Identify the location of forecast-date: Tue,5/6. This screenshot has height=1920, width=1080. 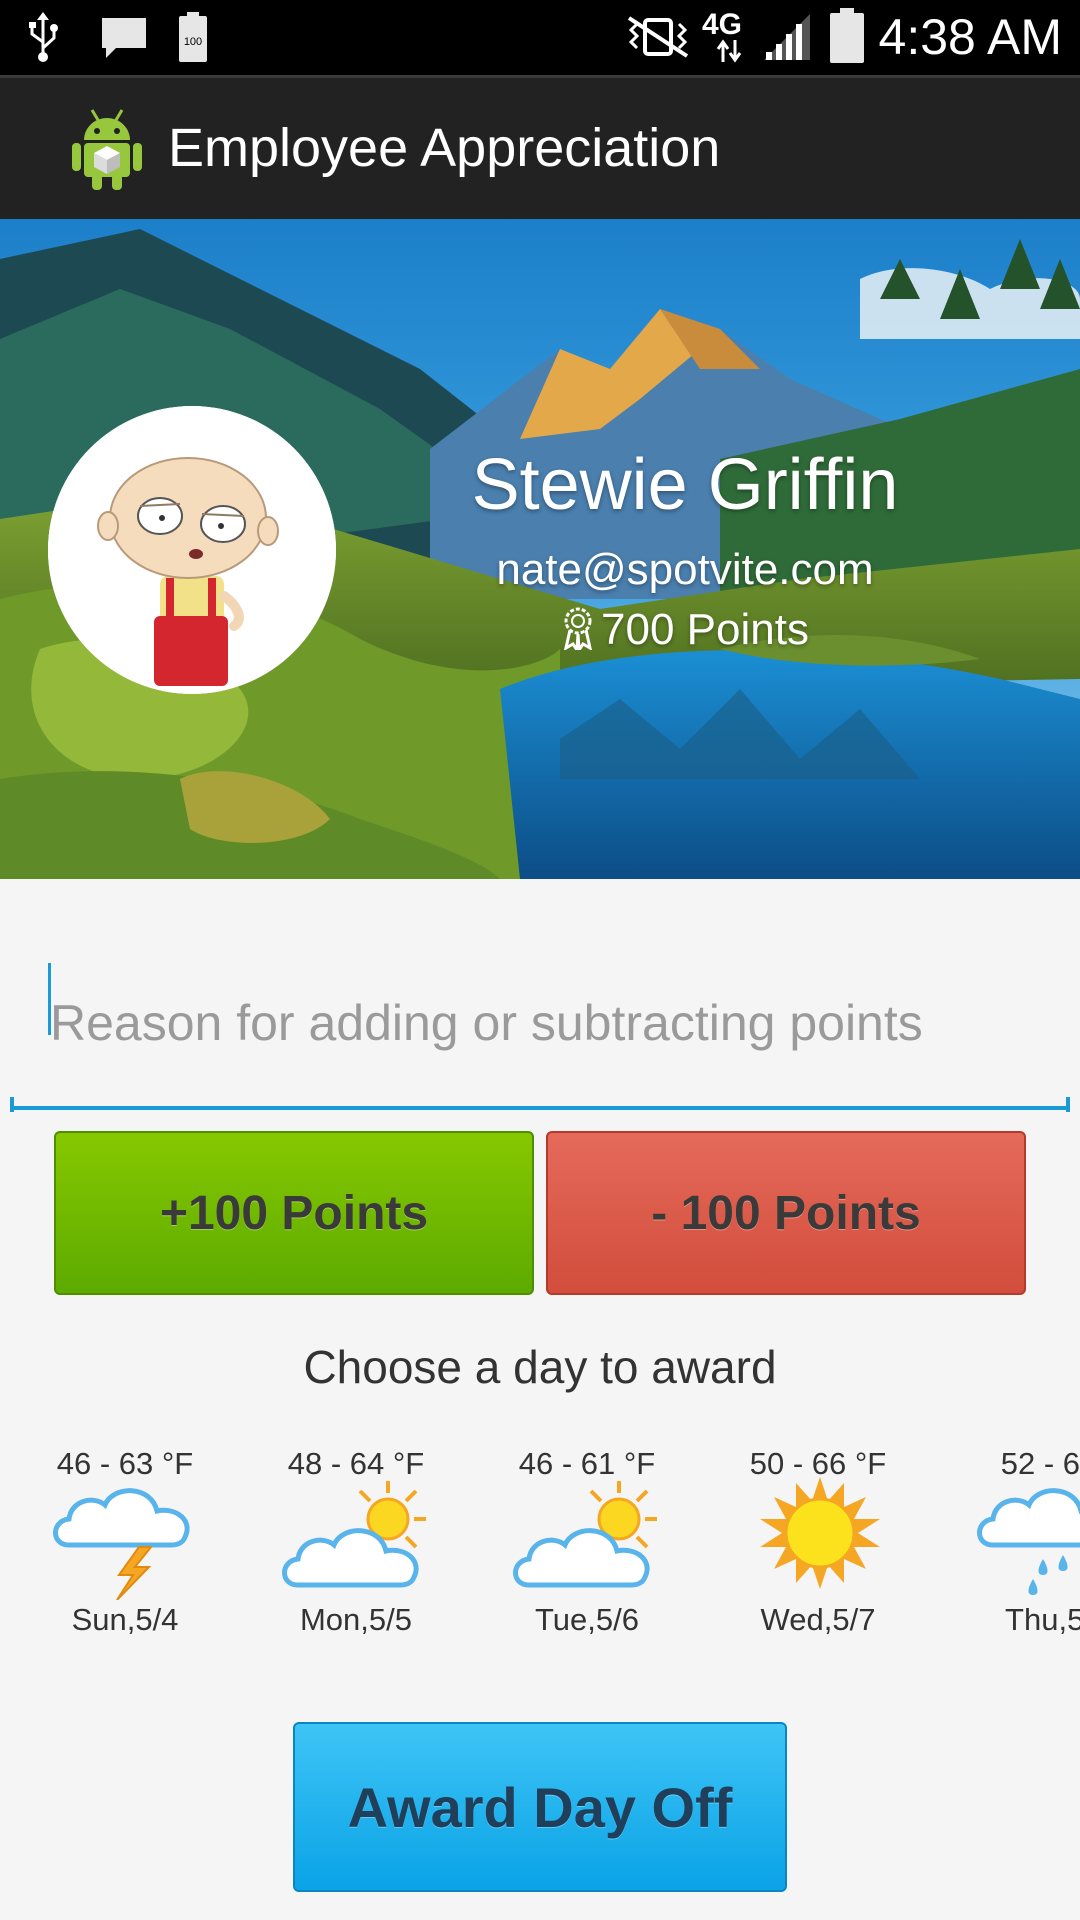
(587, 1619).